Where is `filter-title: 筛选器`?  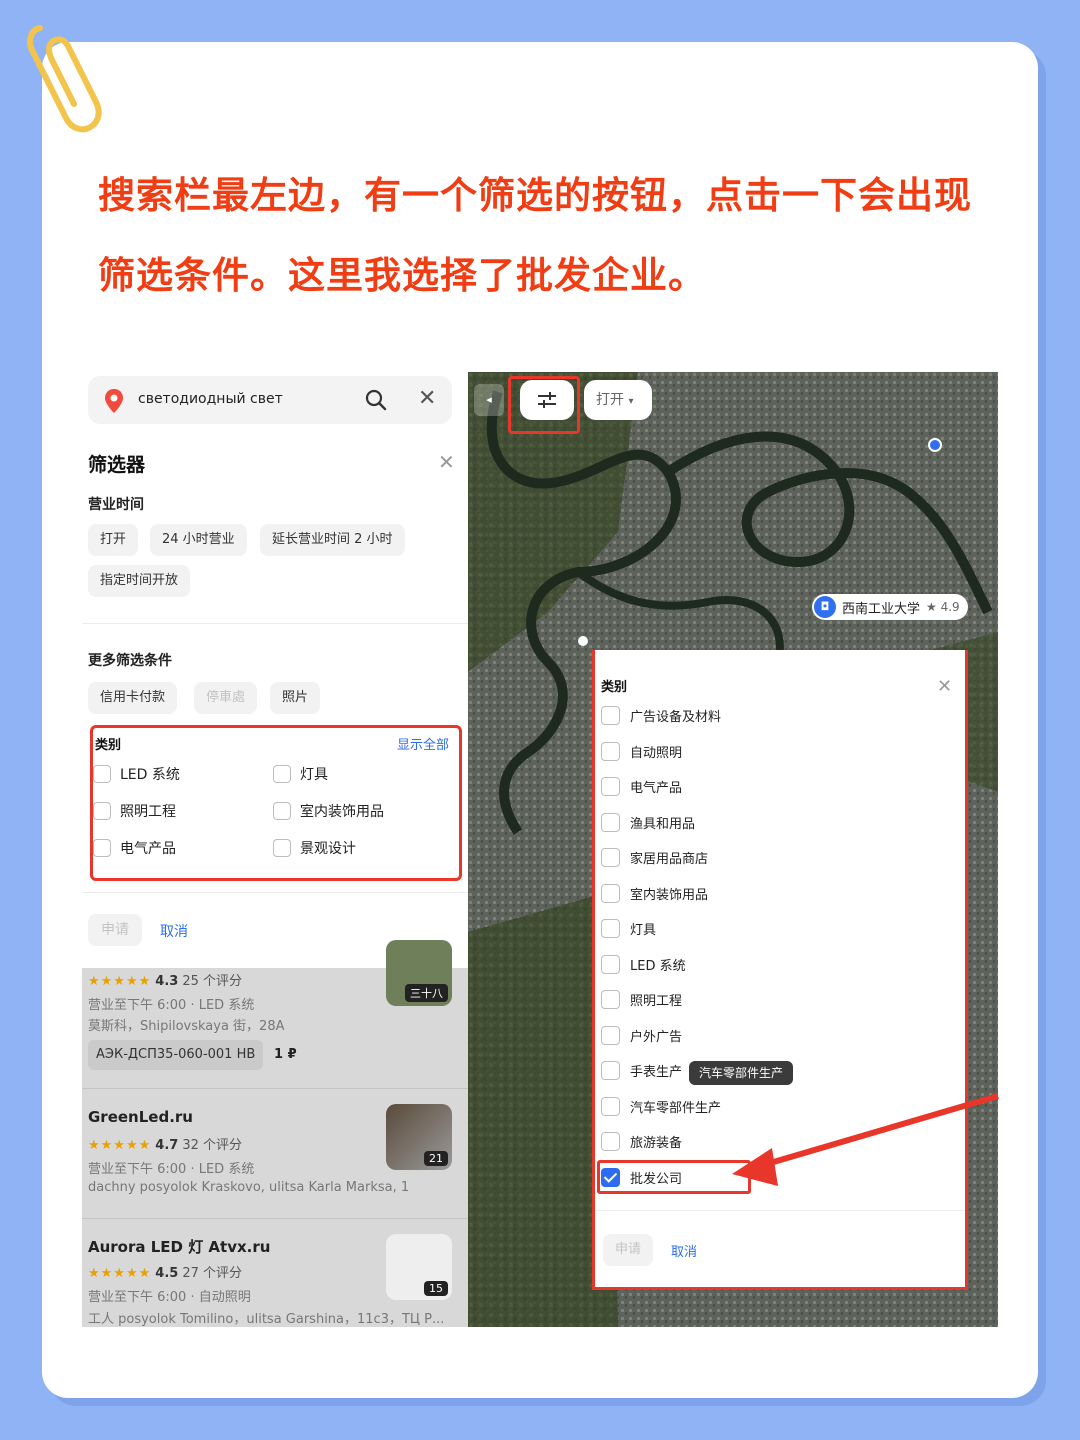 filter-title: 筛选器 is located at coordinates (117, 465).